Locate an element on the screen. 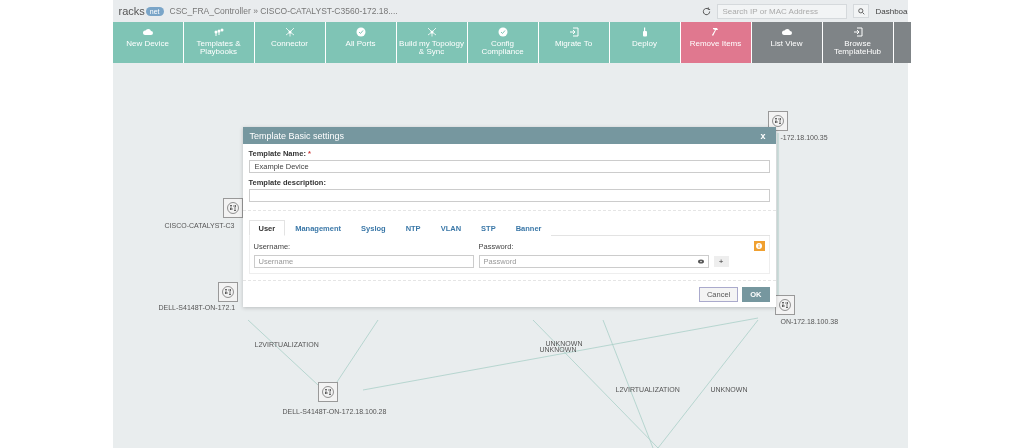 The image size is (1024, 448). logo-text: racks is located at coordinates (131, 11).